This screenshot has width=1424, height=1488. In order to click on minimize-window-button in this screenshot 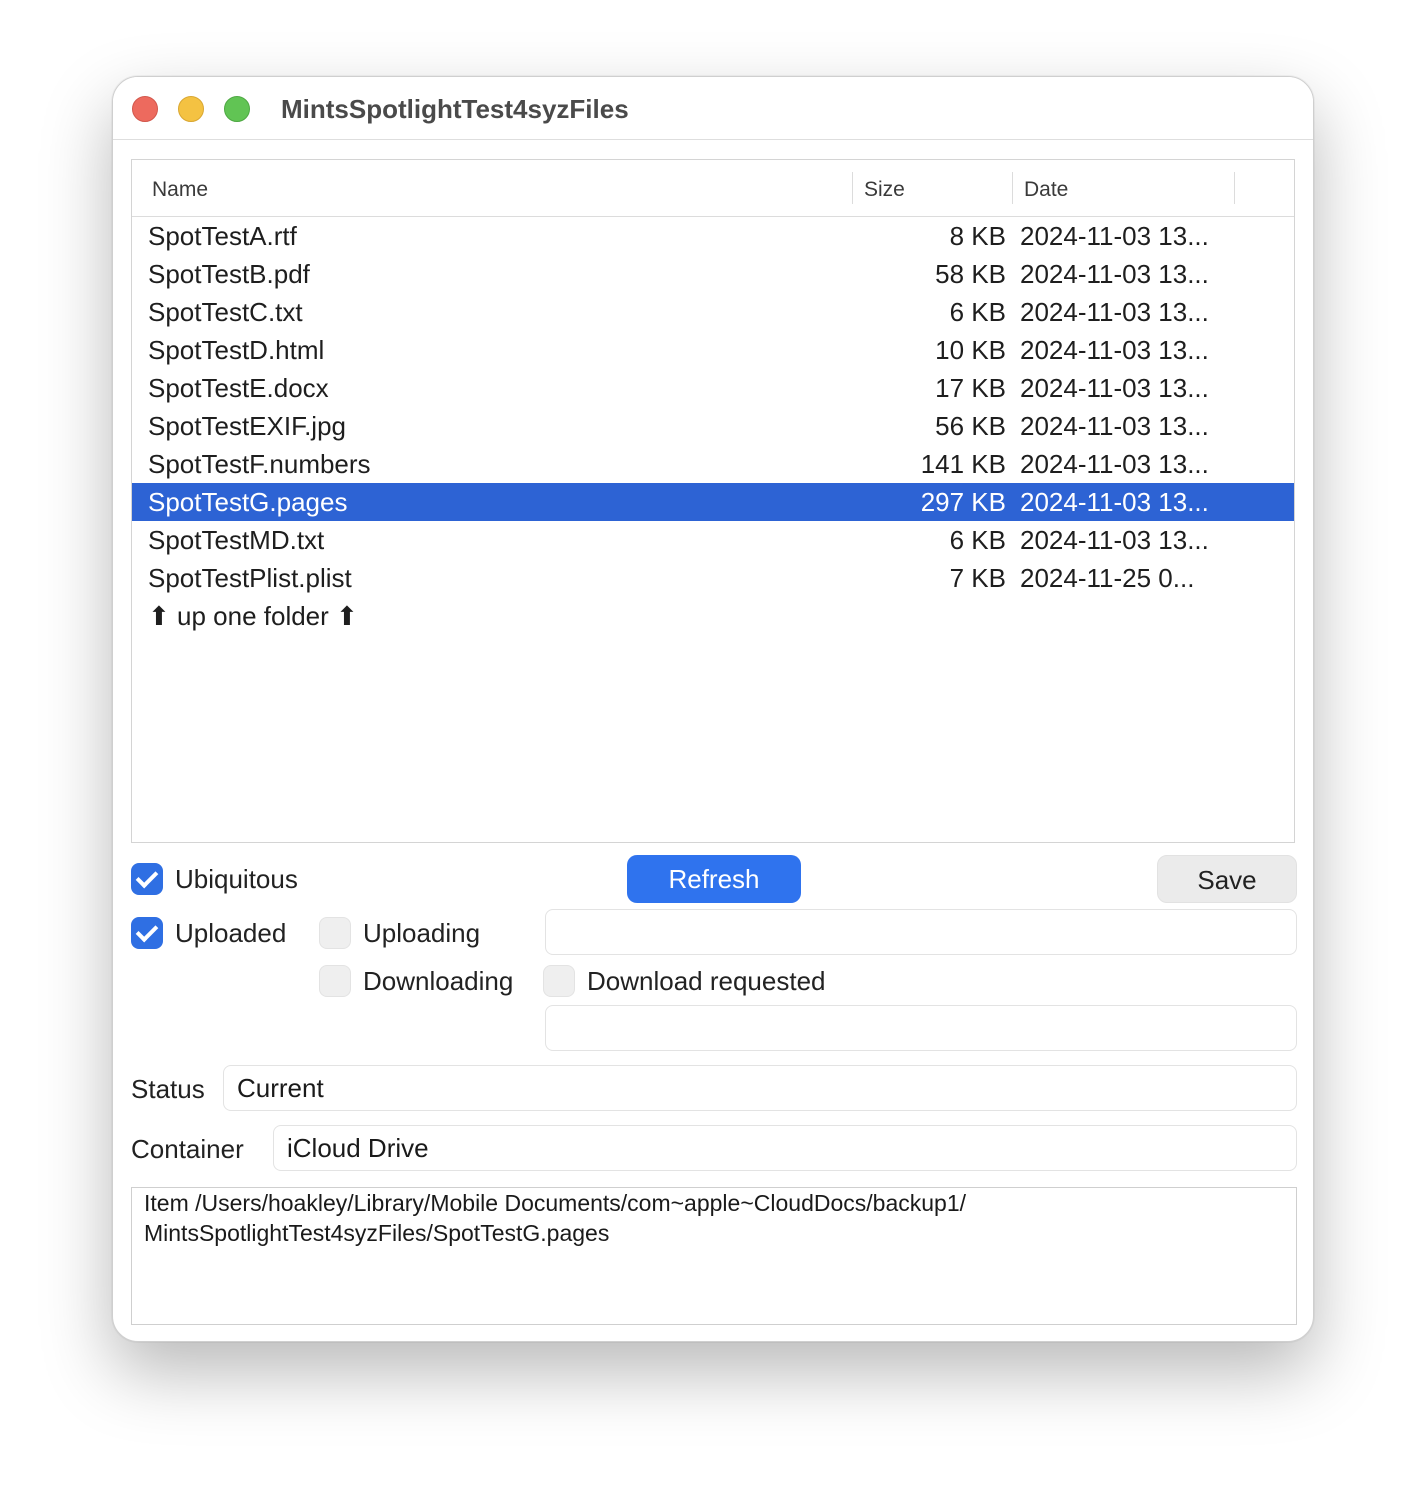, I will do `click(191, 109)`.